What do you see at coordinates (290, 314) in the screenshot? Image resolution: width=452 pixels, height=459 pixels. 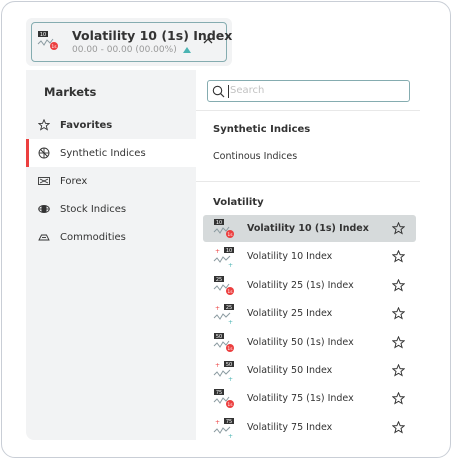 I see `market-name: Volatility 25 Index` at bounding box center [290, 314].